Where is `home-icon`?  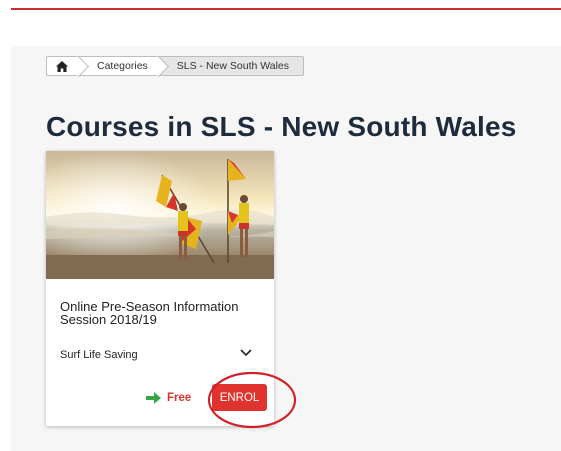
home-icon is located at coordinates (62, 66).